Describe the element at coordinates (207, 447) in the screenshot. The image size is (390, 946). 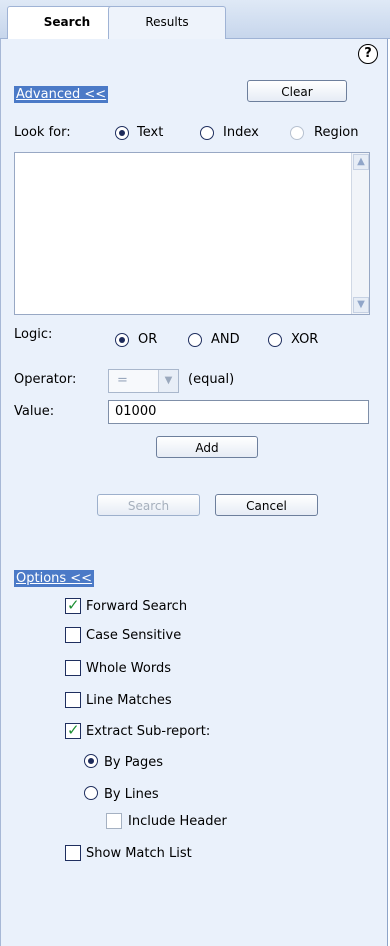
I see `add-button: Add` at that location.